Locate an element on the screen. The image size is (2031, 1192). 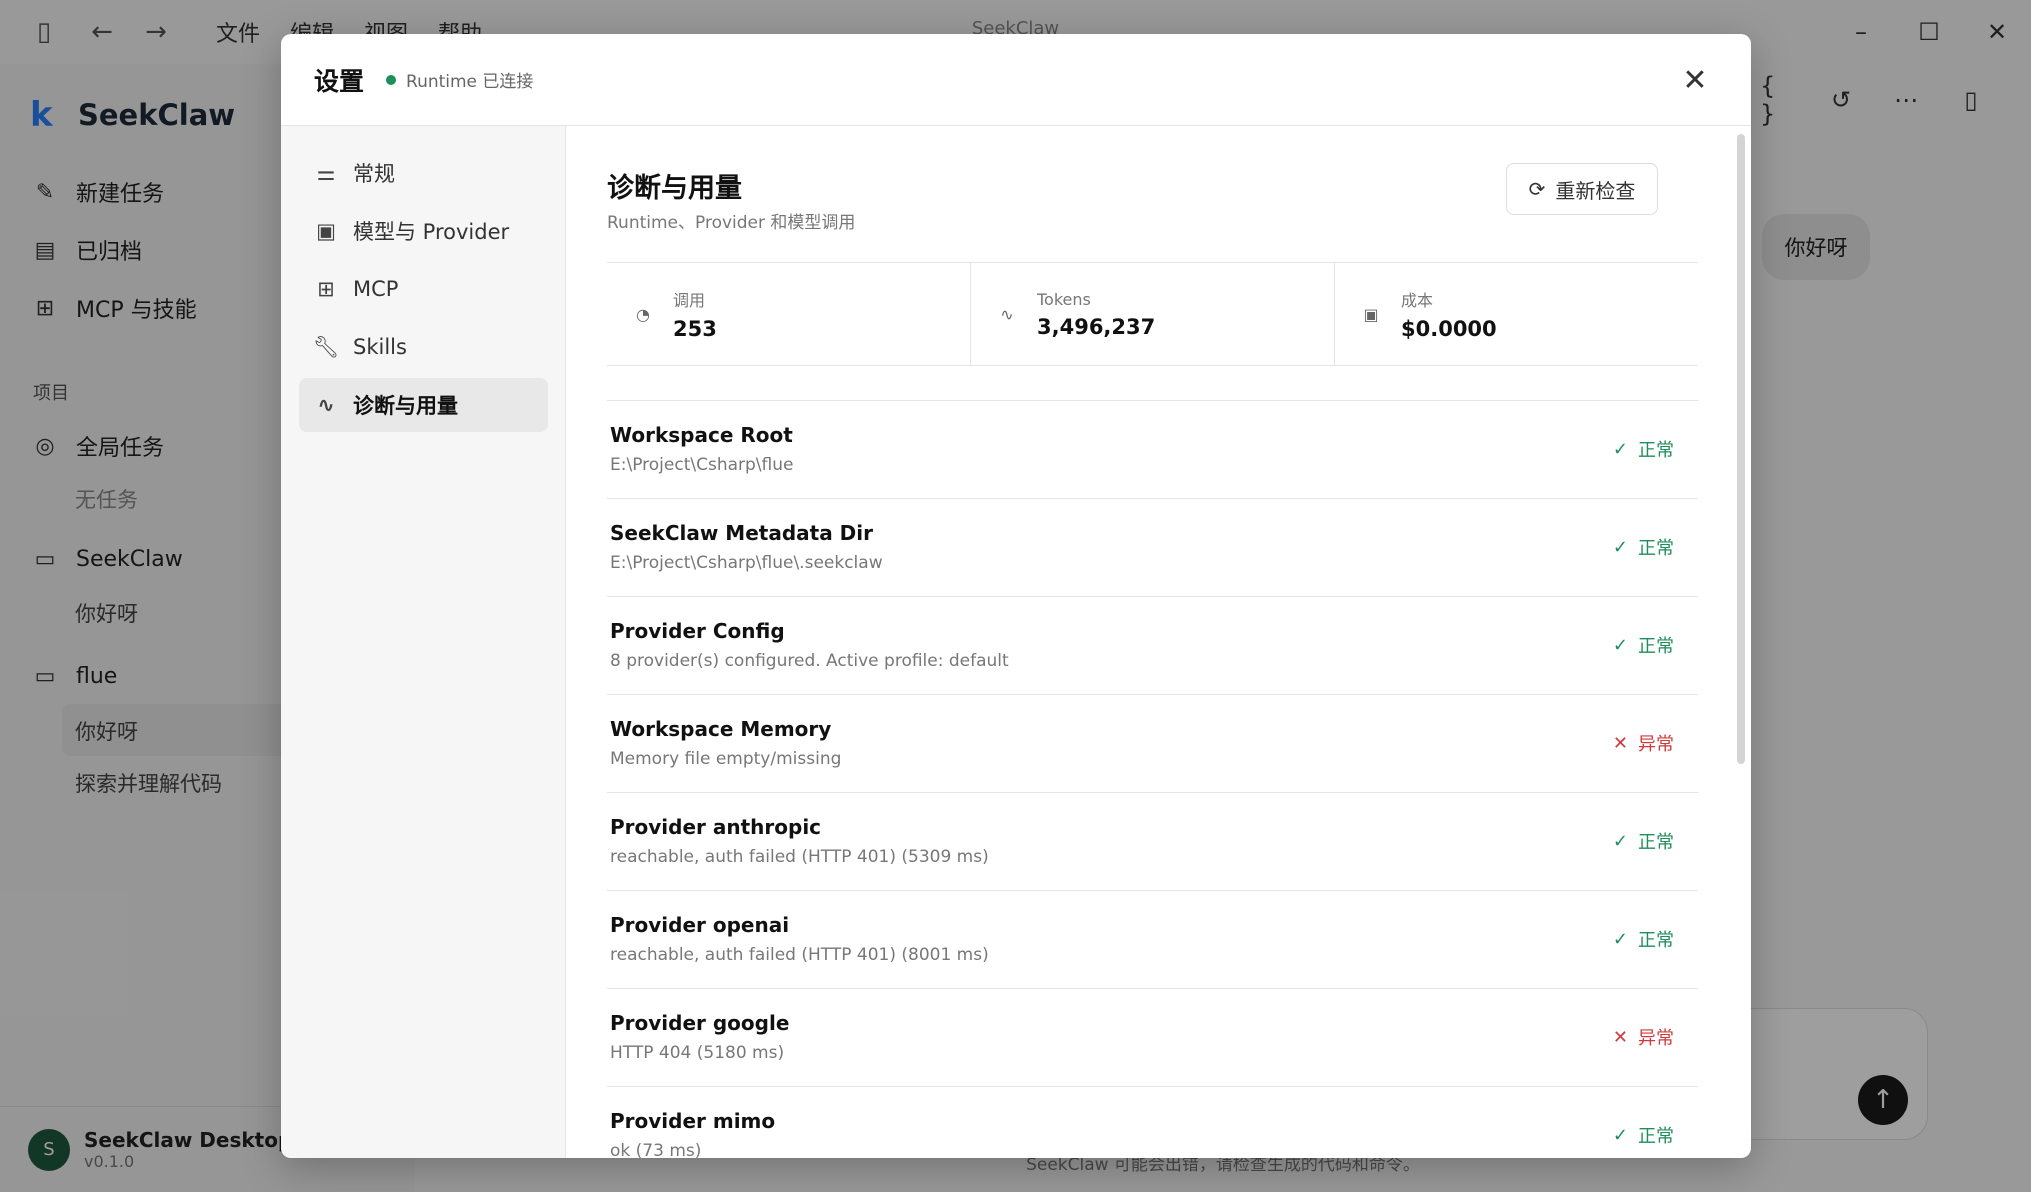
nav-skills: 🔧︎ Skills is located at coordinates (423, 347).